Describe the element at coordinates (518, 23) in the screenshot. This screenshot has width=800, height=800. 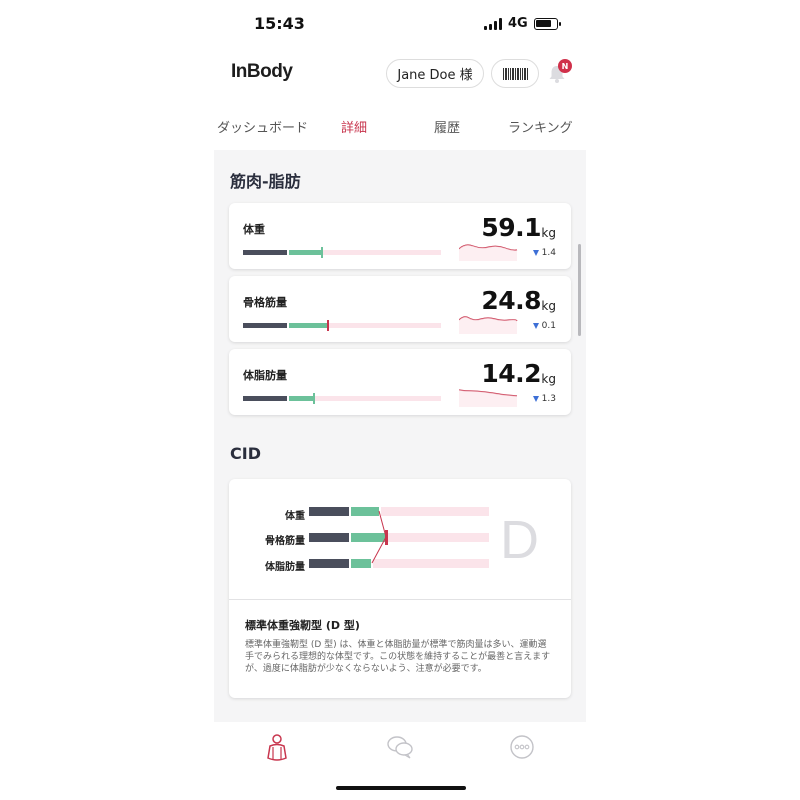
I see `network-label: 4G` at that location.